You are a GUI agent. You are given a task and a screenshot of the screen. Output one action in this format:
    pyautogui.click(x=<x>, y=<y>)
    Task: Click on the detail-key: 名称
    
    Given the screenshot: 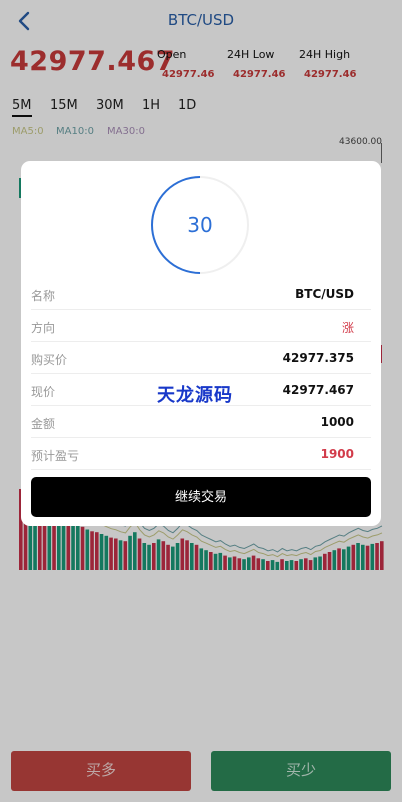 What is the action you would take?
    pyautogui.click(x=43, y=296)
    